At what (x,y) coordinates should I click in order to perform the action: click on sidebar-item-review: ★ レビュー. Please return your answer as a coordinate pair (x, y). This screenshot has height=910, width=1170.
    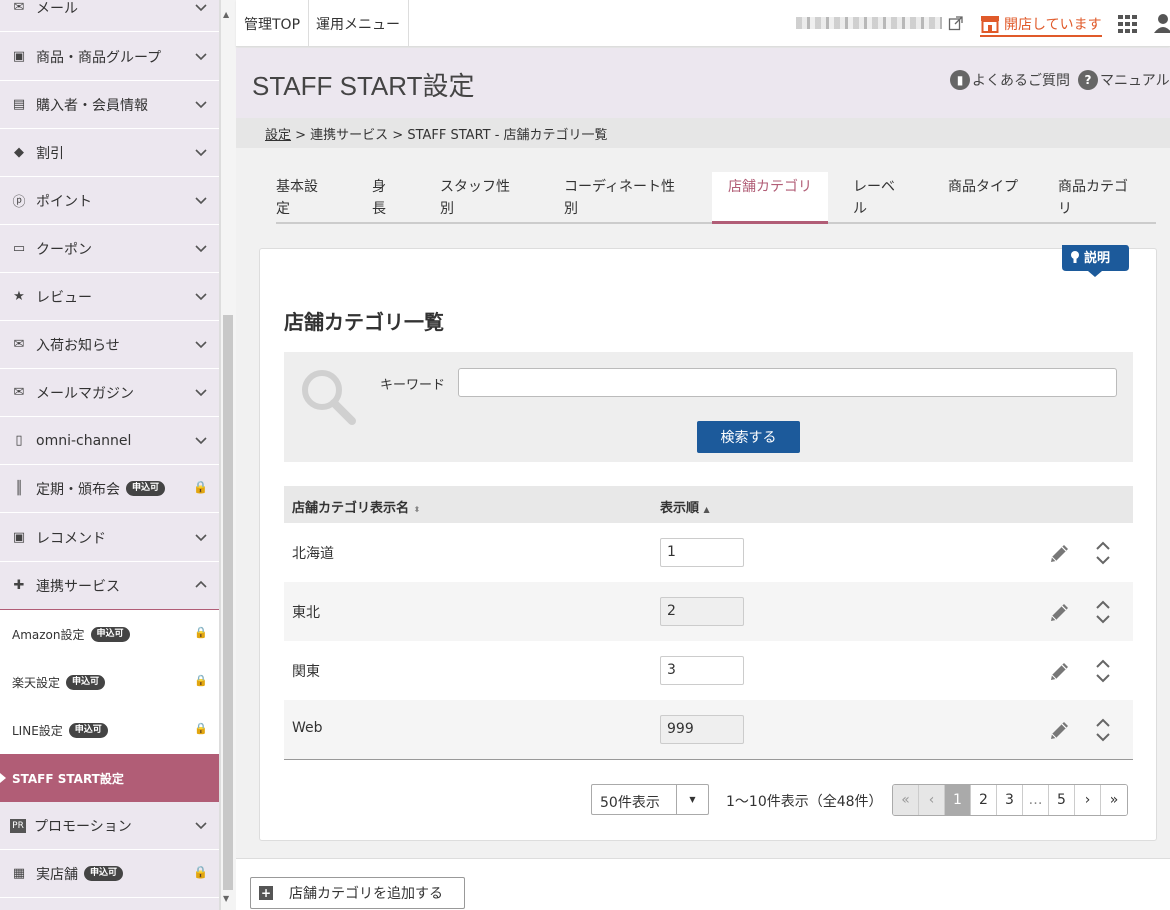
    Looking at the image, I should click on (109, 297).